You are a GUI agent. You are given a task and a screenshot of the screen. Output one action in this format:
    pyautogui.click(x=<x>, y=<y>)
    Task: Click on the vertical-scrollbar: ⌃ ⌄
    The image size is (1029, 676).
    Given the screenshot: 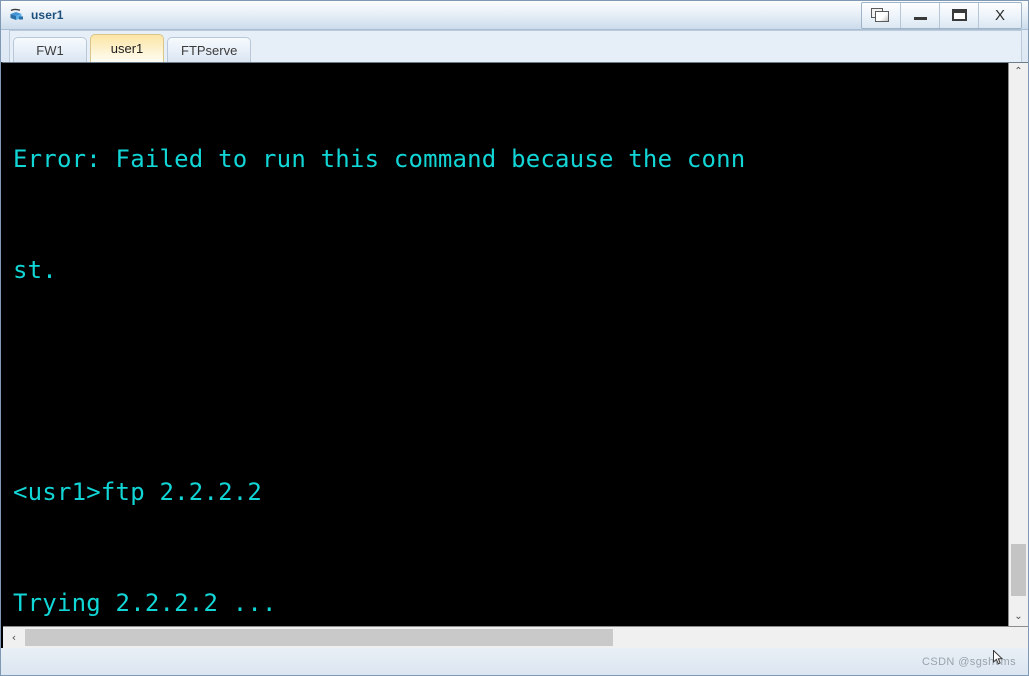 What is the action you would take?
    pyautogui.click(x=1018, y=344)
    